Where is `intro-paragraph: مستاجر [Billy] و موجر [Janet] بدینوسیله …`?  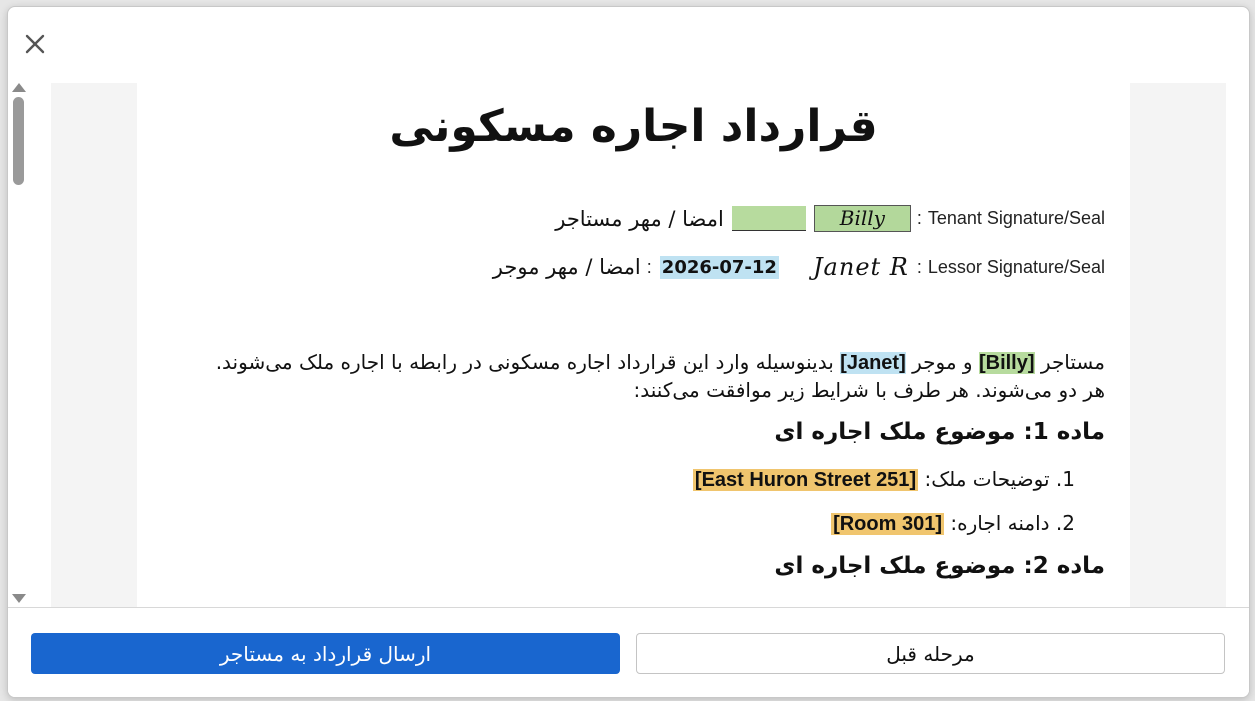 intro-paragraph: مستاجر [Billy] و موجر [Janet] بدینوسیله … is located at coordinates (649, 376).